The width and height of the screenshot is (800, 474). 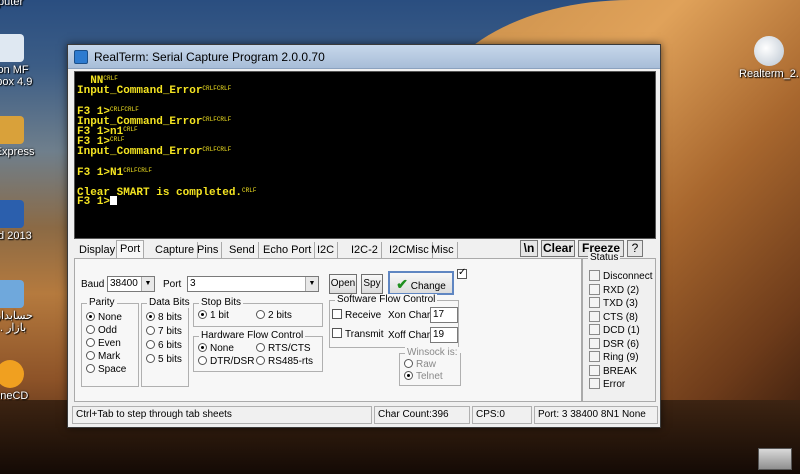 What do you see at coordinates (283, 348) in the screenshot?
I see `hwflow-radio-rts-cts: RTS/CTS` at bounding box center [283, 348].